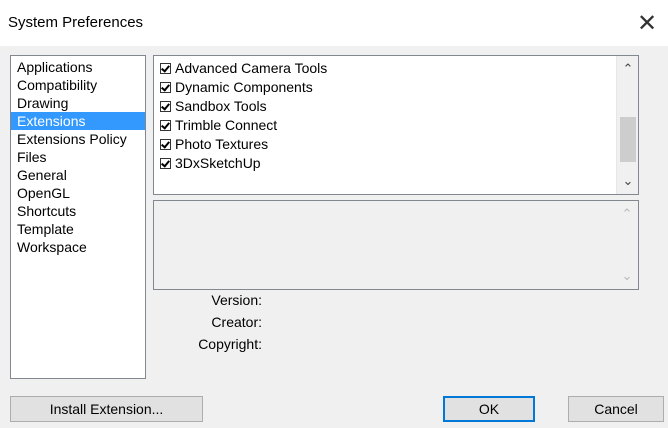 Image resolution: width=668 pixels, height=428 pixels. What do you see at coordinates (251, 68) in the screenshot?
I see `extension-label: Advanced Camera Tools` at bounding box center [251, 68].